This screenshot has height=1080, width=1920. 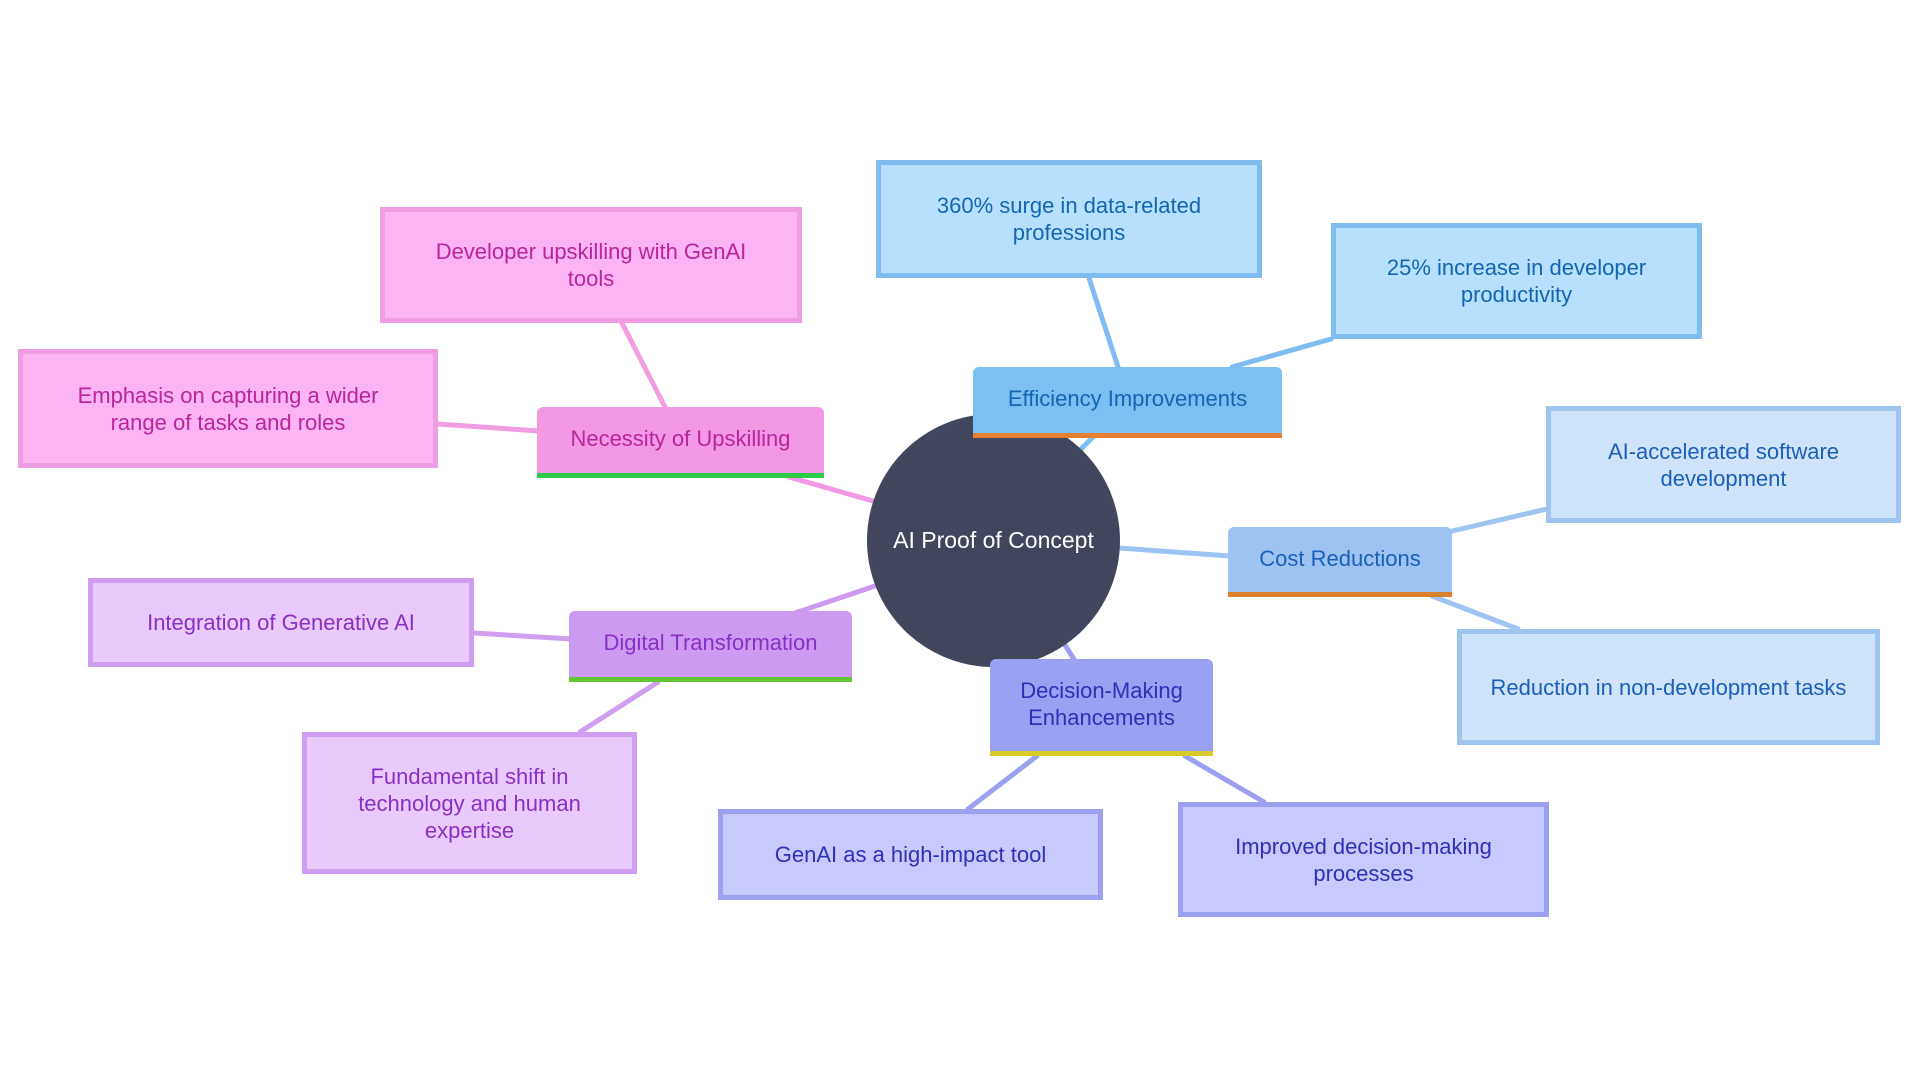 I want to click on branch-cost-reductions: Cost Reductions, so click(x=1340, y=562).